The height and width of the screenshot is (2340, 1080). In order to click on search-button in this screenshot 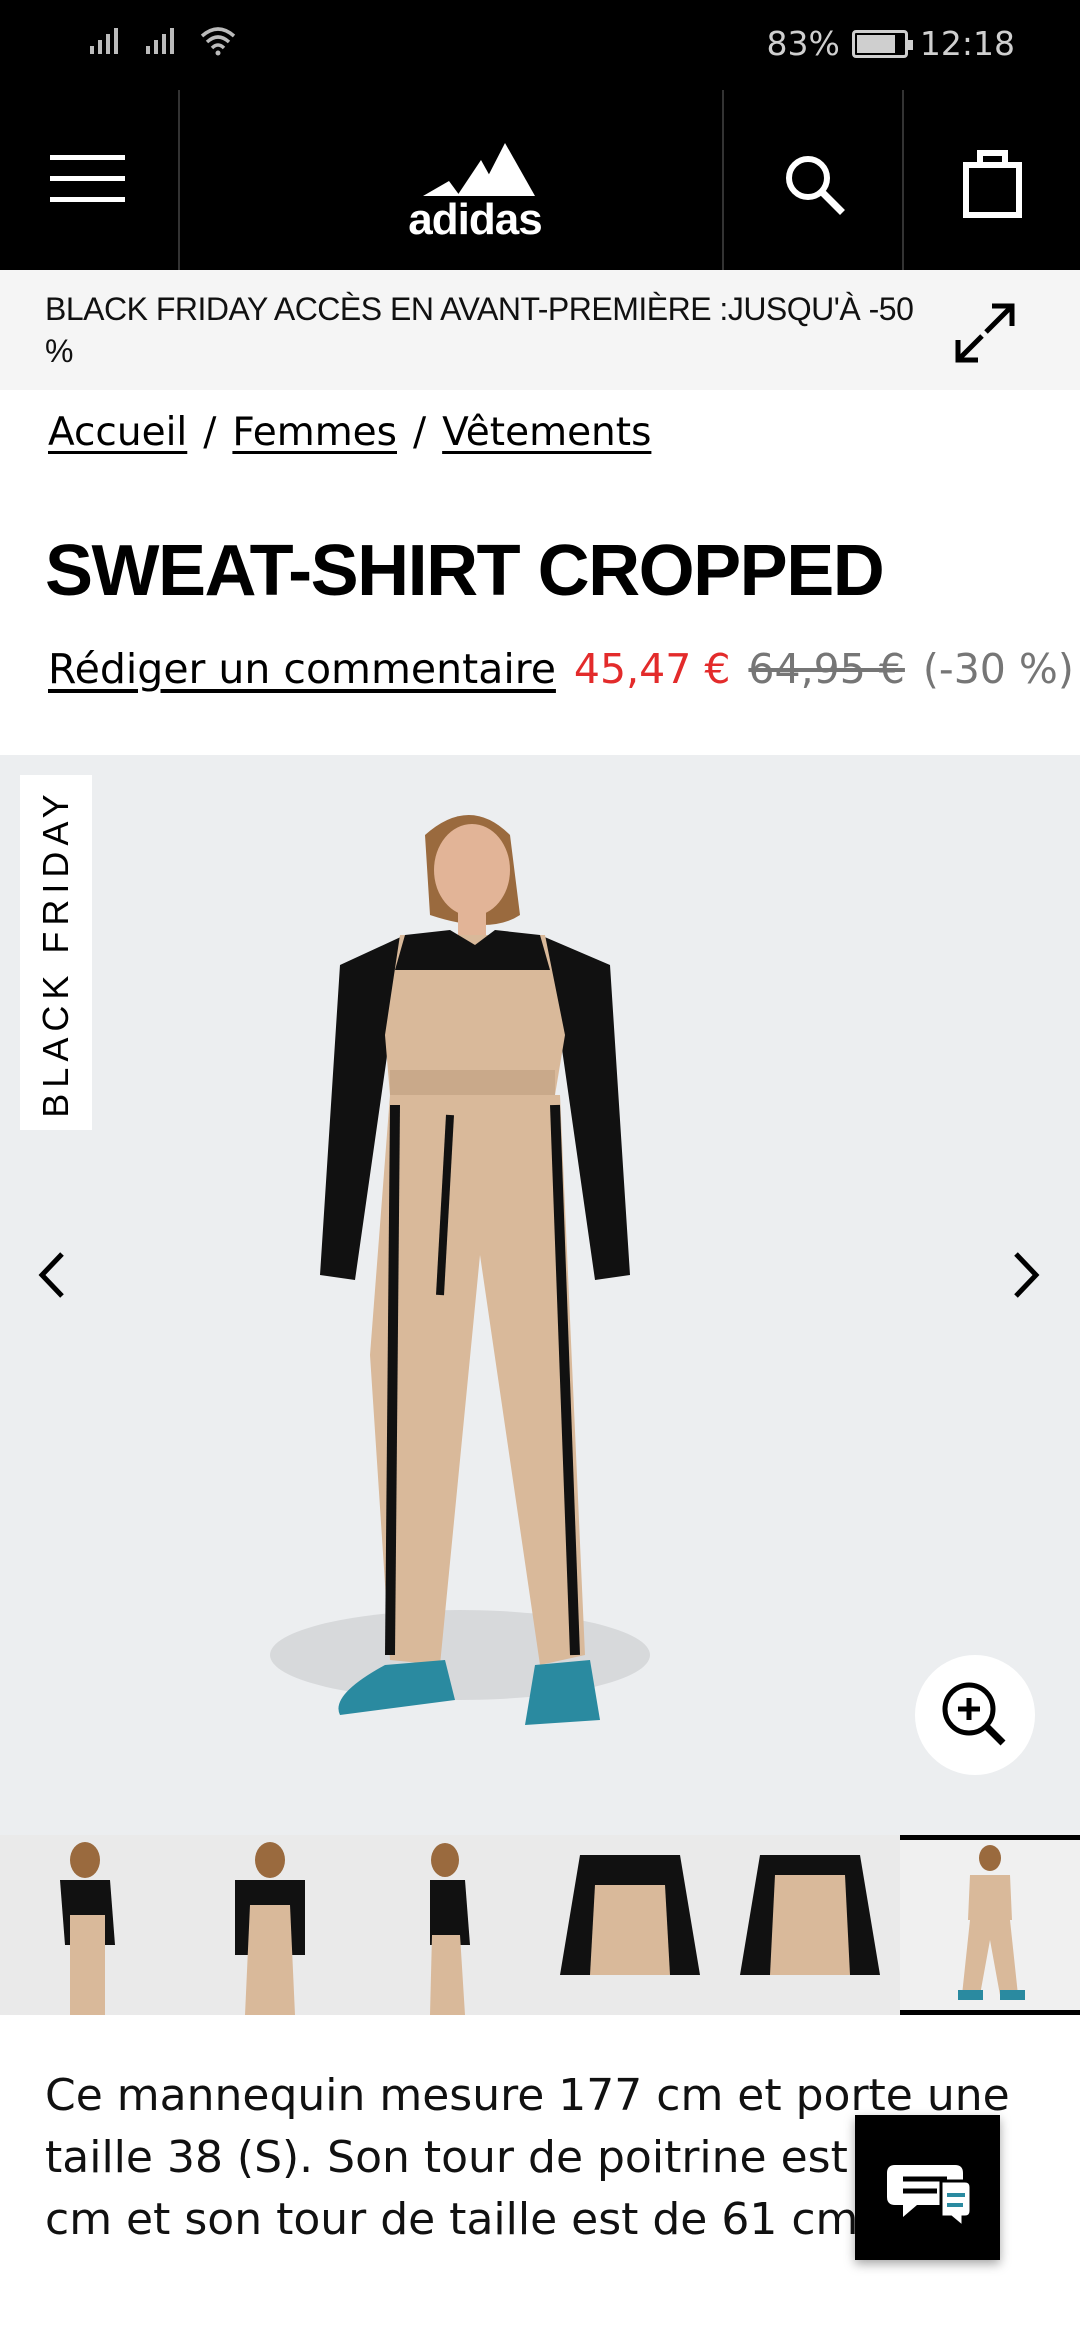, I will do `click(815, 185)`.